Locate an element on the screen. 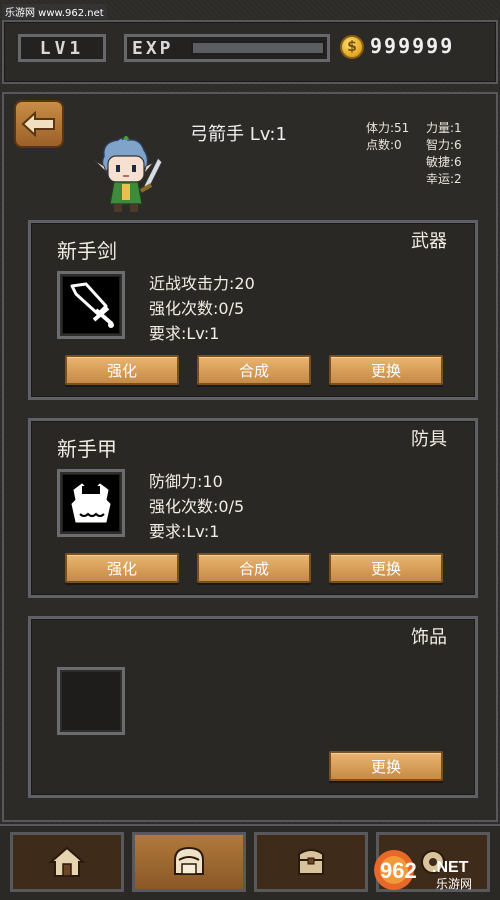 The image size is (500, 900). nav-home-tab is located at coordinates (67, 862).